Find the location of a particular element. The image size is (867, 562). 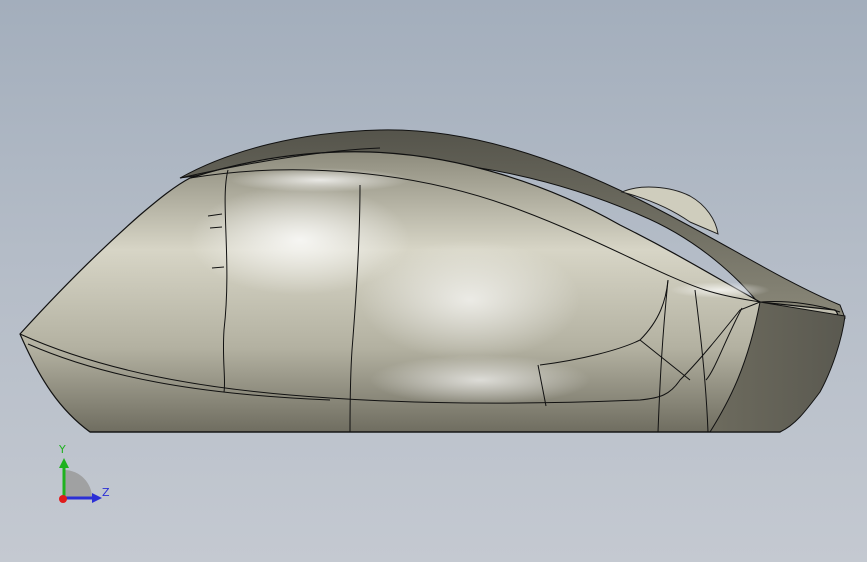

z-axis-label: Z is located at coordinates (106, 492).